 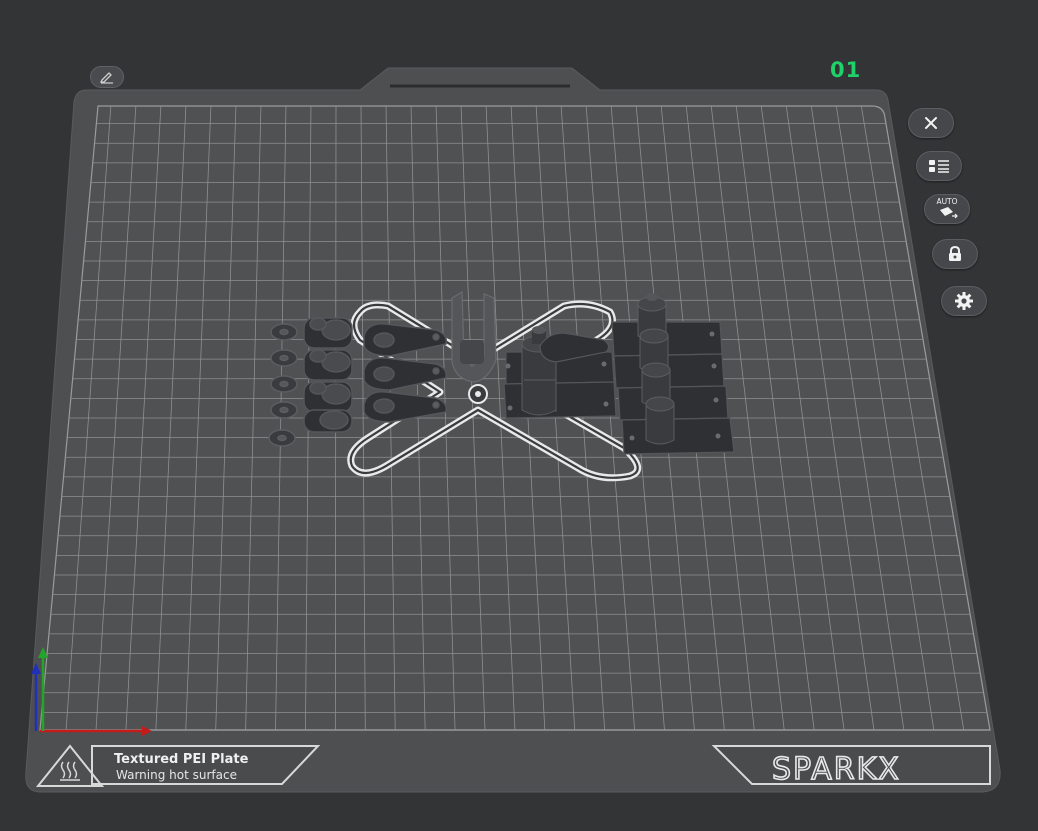 What do you see at coordinates (946, 201) in the screenshot?
I see `auto-badge: AUTO` at bounding box center [946, 201].